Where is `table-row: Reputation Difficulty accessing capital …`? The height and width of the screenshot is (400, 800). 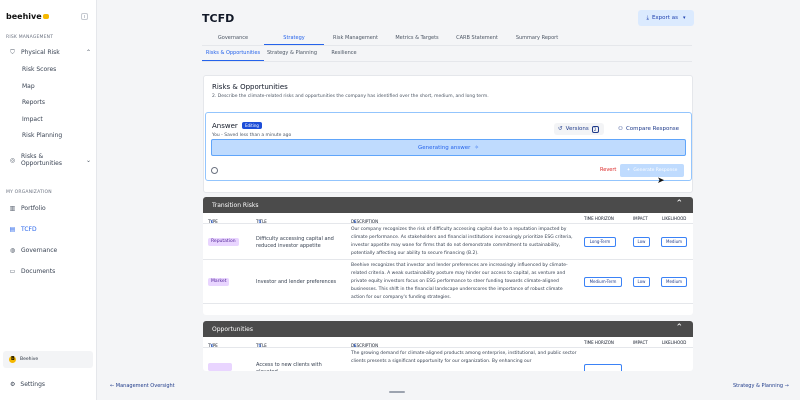 table-row: Reputation Difficulty accessing capital … is located at coordinates (448, 242).